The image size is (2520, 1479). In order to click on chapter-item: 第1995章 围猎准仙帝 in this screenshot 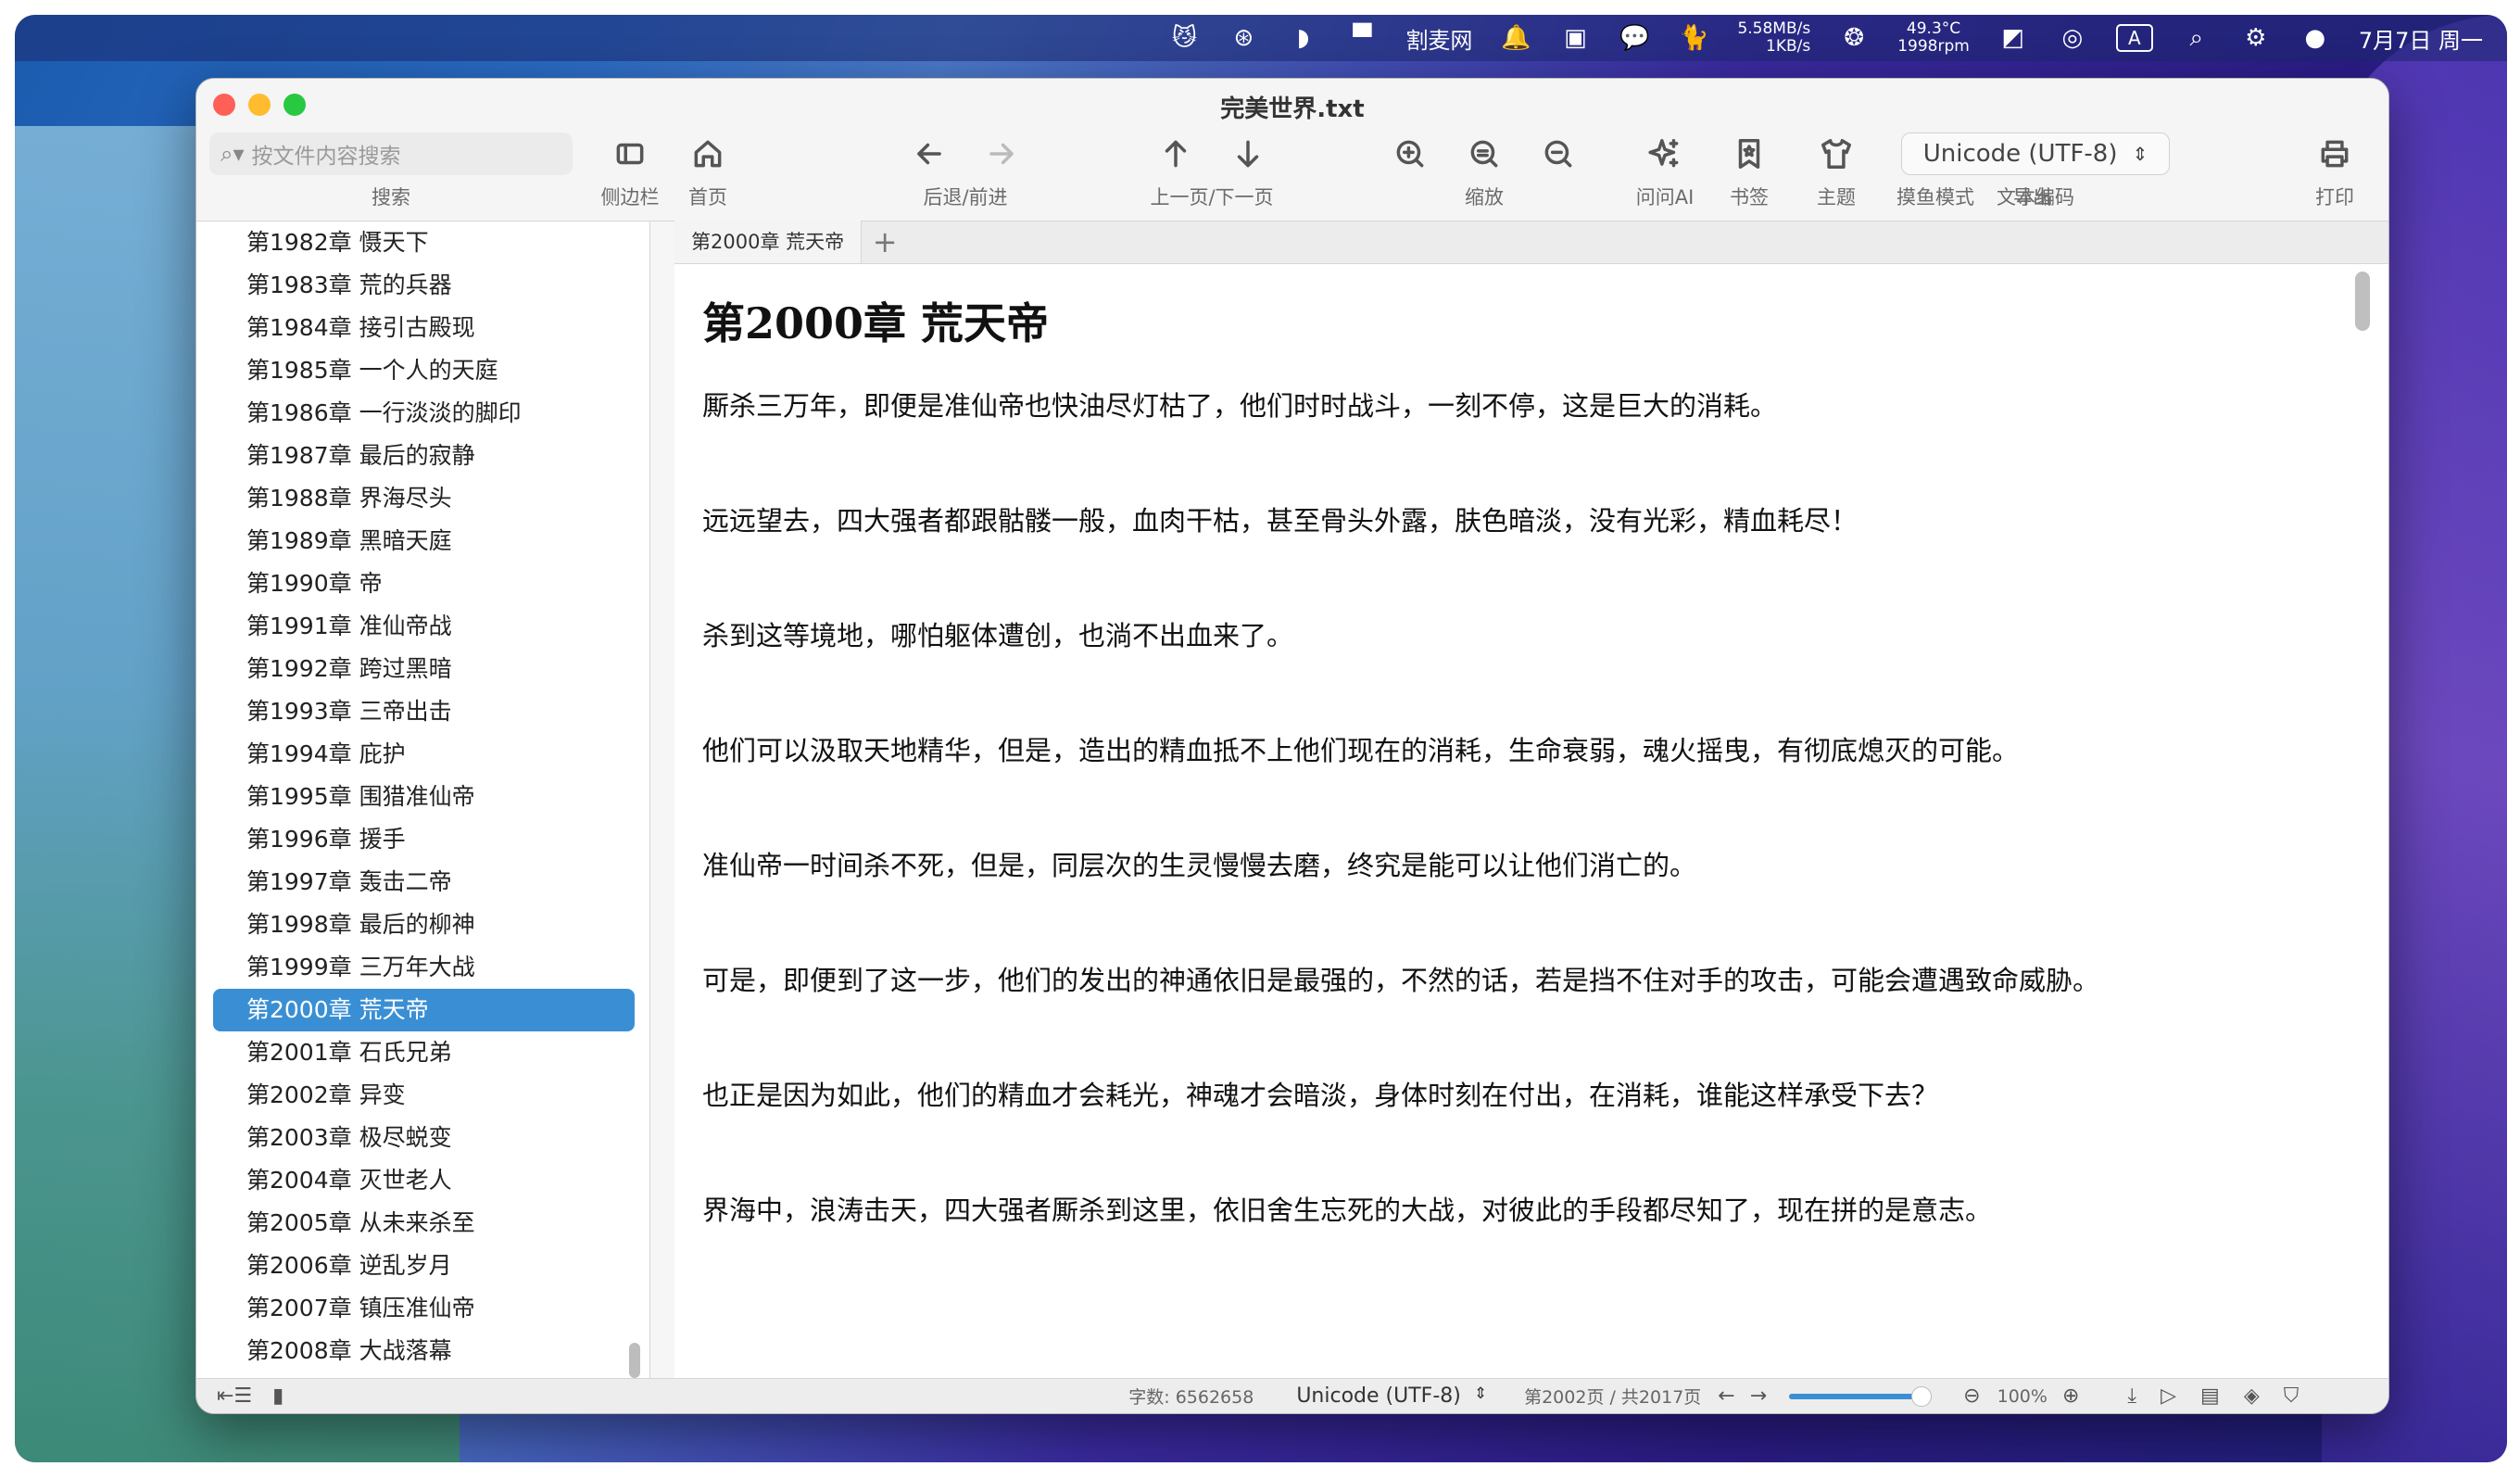, I will do `click(422, 797)`.